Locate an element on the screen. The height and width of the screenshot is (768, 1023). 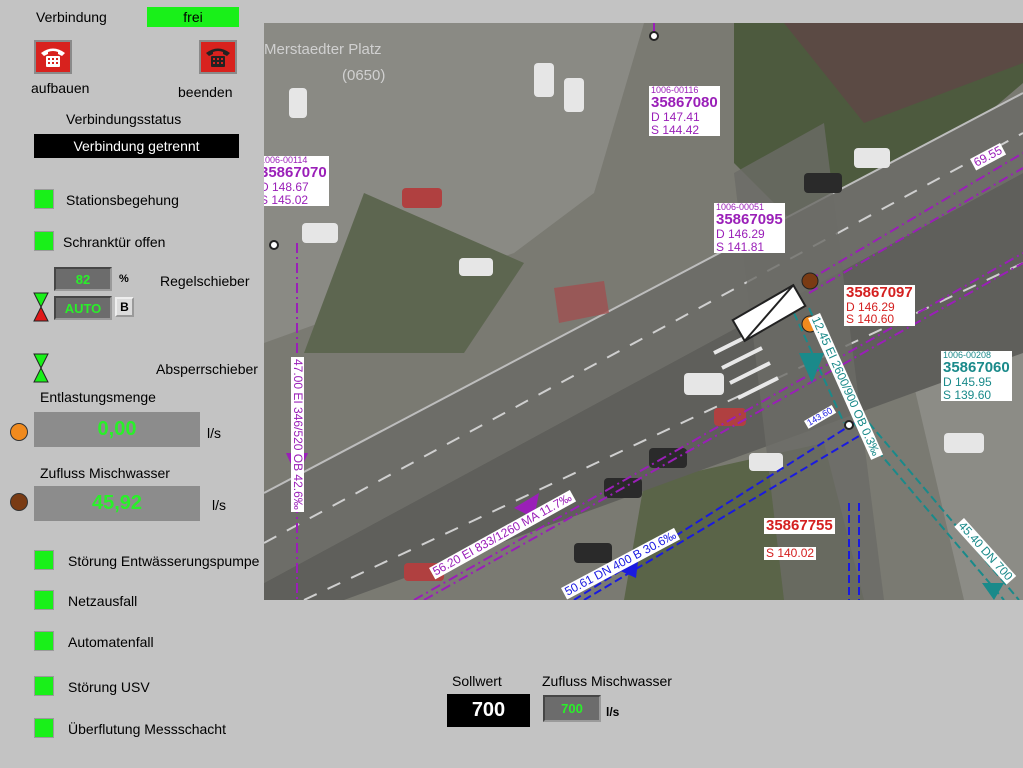
regelschieber-valve-icon is located at coordinates (41, 307).